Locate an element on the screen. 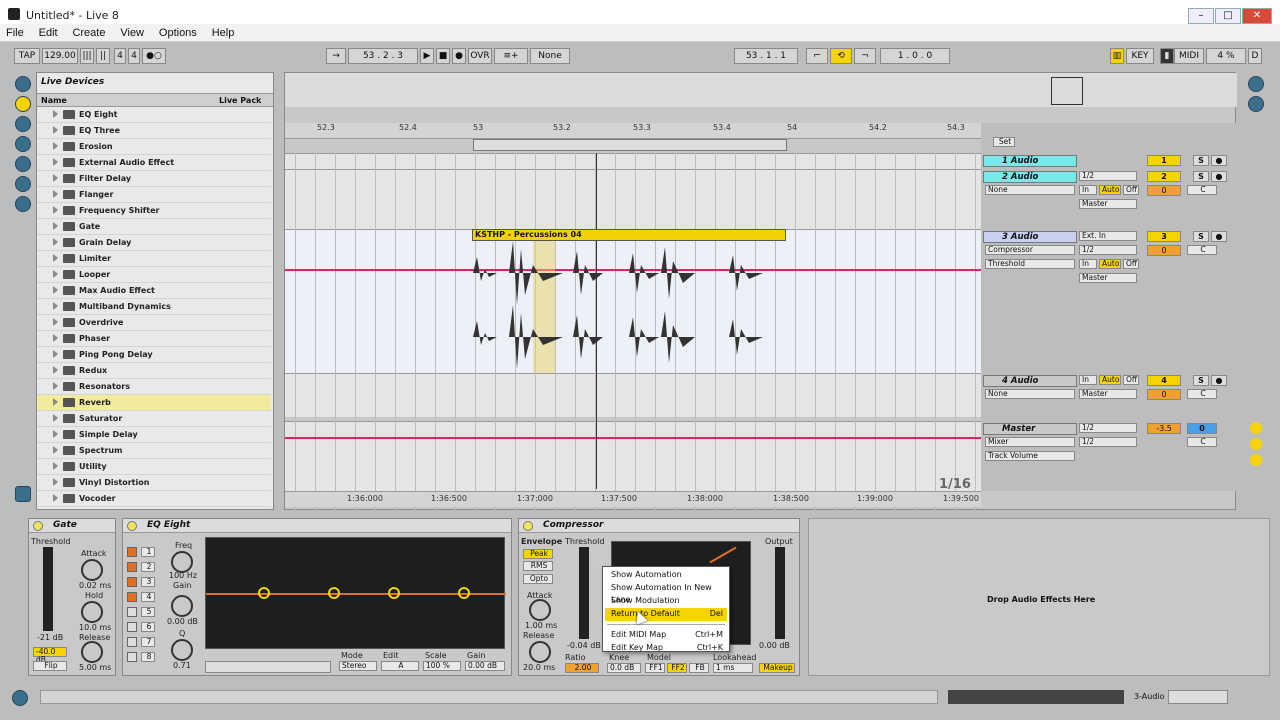  browser-item: Max Audio Effect is located at coordinates (154, 291).